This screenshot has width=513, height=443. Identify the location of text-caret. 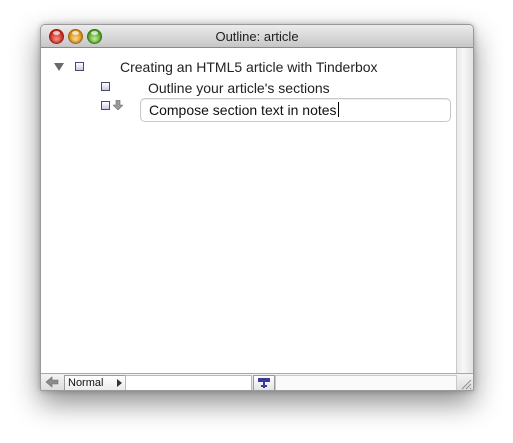
(338, 109).